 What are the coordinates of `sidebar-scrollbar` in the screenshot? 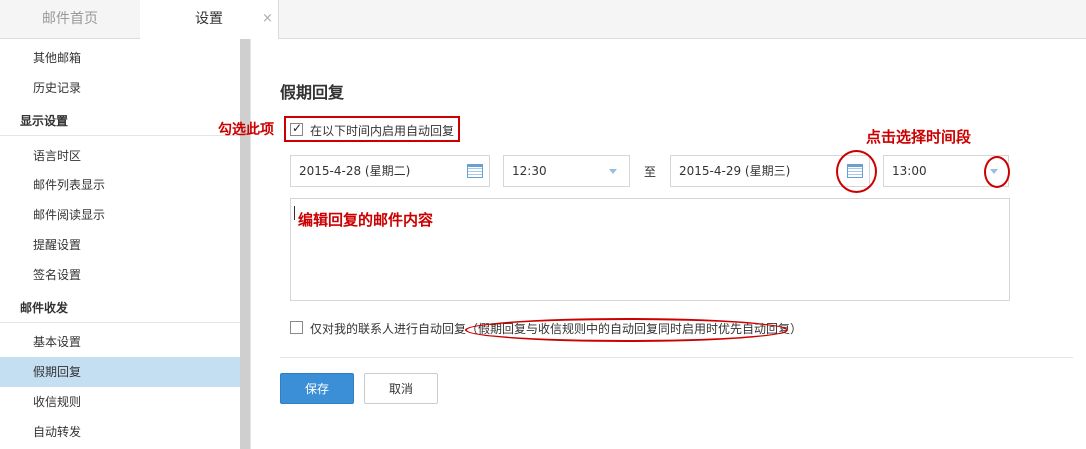 It's located at (245, 244).